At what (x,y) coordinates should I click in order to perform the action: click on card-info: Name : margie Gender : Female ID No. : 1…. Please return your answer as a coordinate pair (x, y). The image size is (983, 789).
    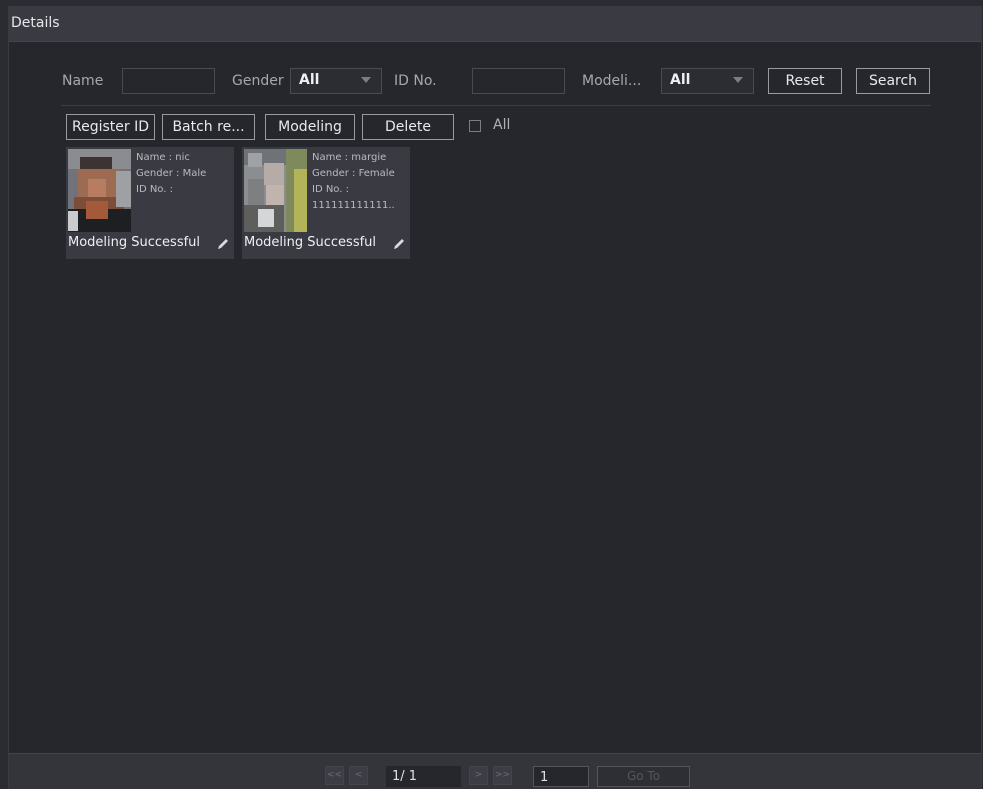
    Looking at the image, I should click on (353, 182).